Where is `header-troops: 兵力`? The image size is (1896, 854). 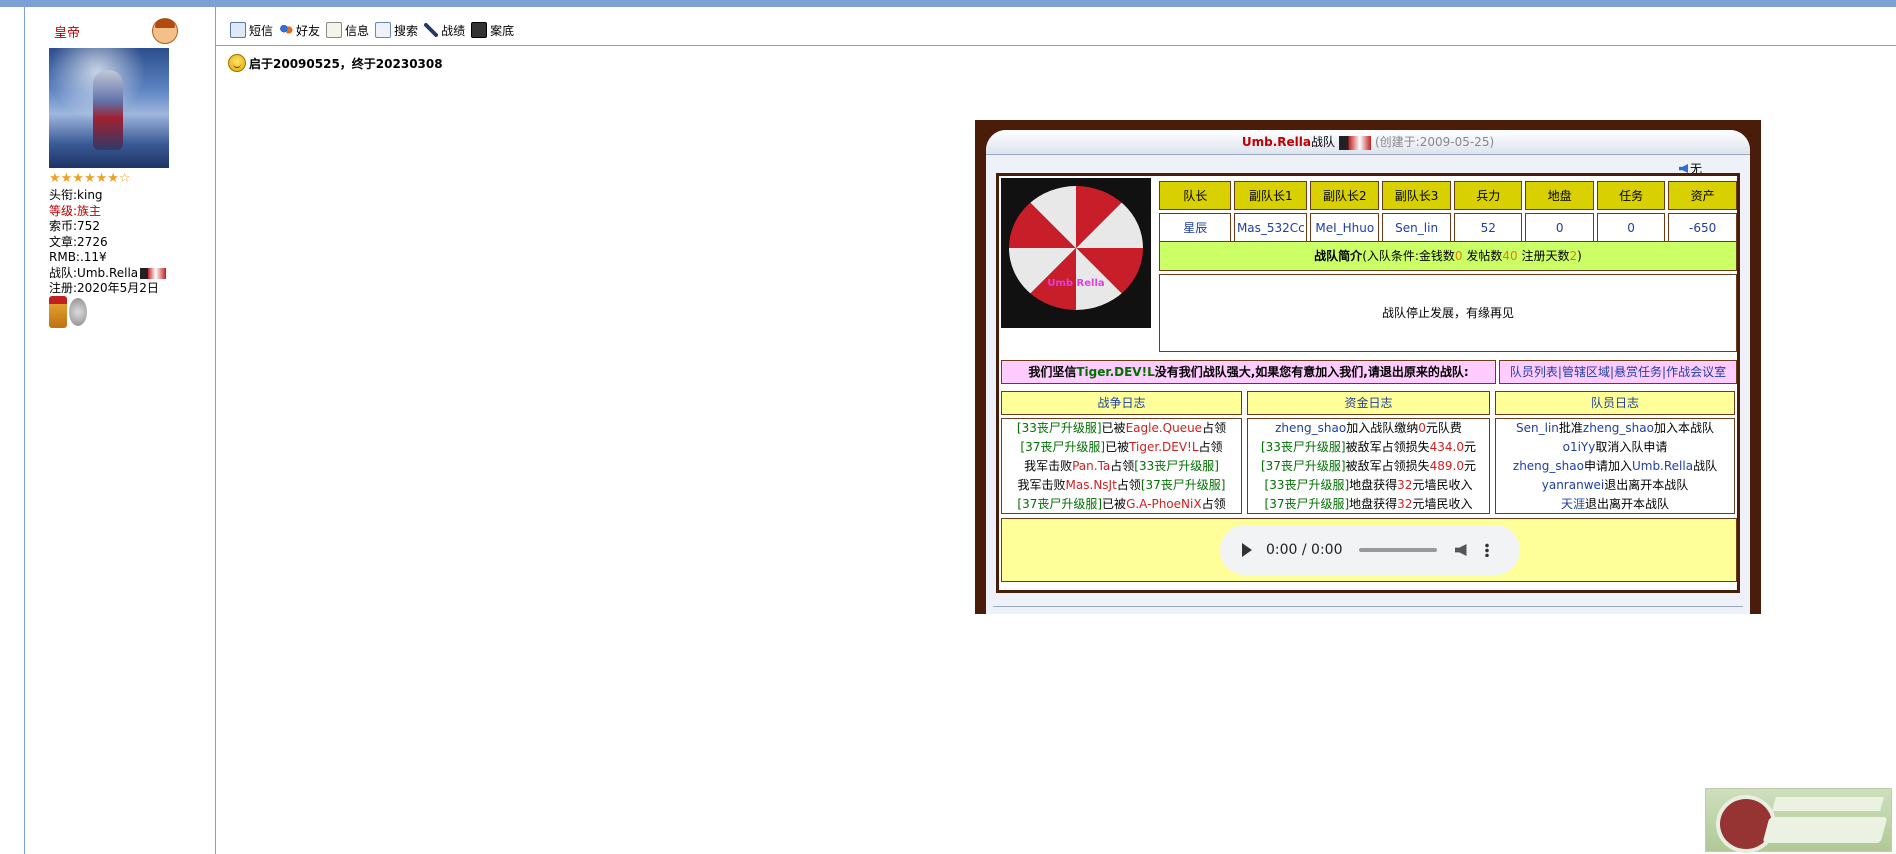 header-troops: 兵力 is located at coordinates (1488, 195).